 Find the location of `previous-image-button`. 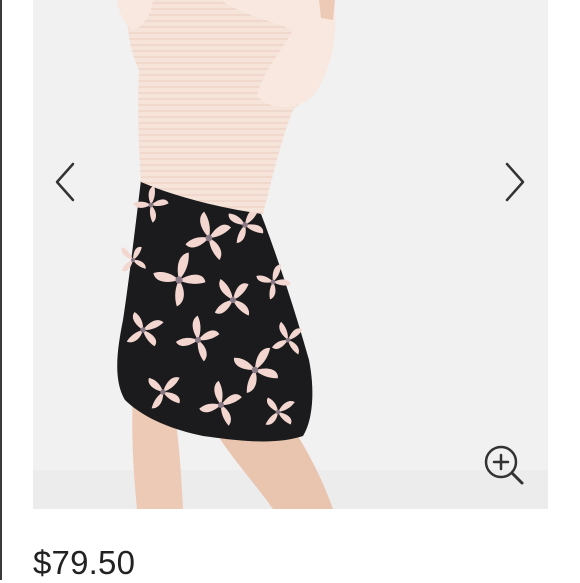

previous-image-button is located at coordinates (65, 182).